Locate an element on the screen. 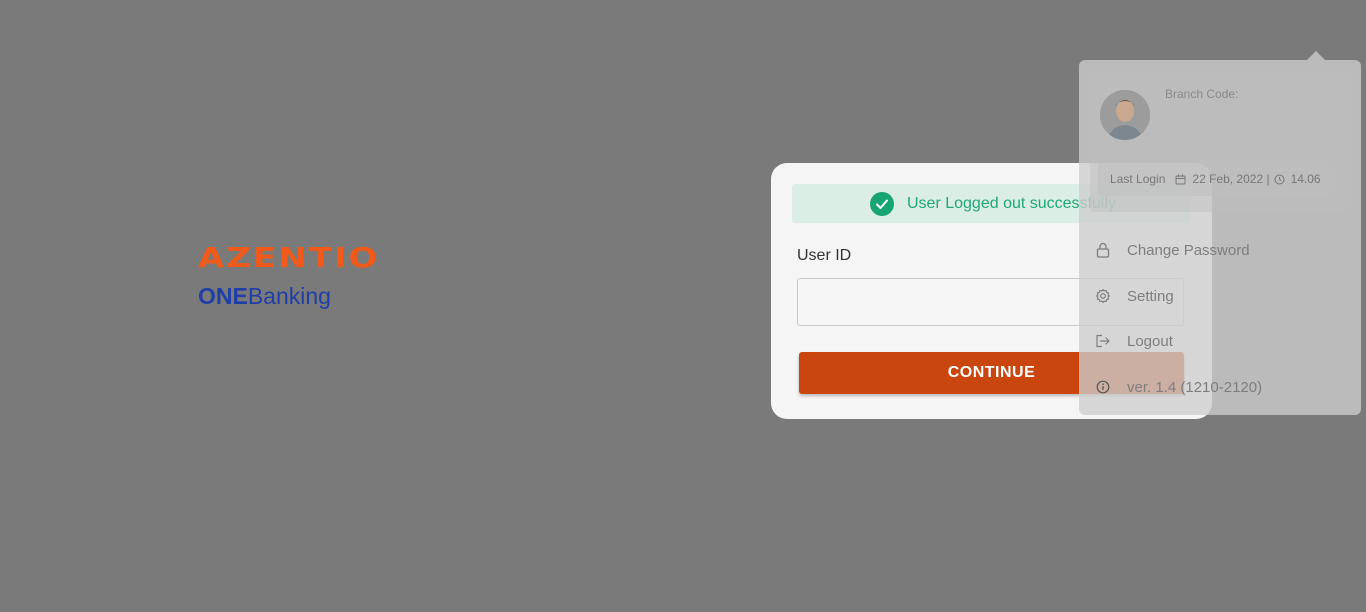 This screenshot has height=612, width=1366. last-login-date: 22 Feb, 2022 | is located at coordinates (1231, 179).